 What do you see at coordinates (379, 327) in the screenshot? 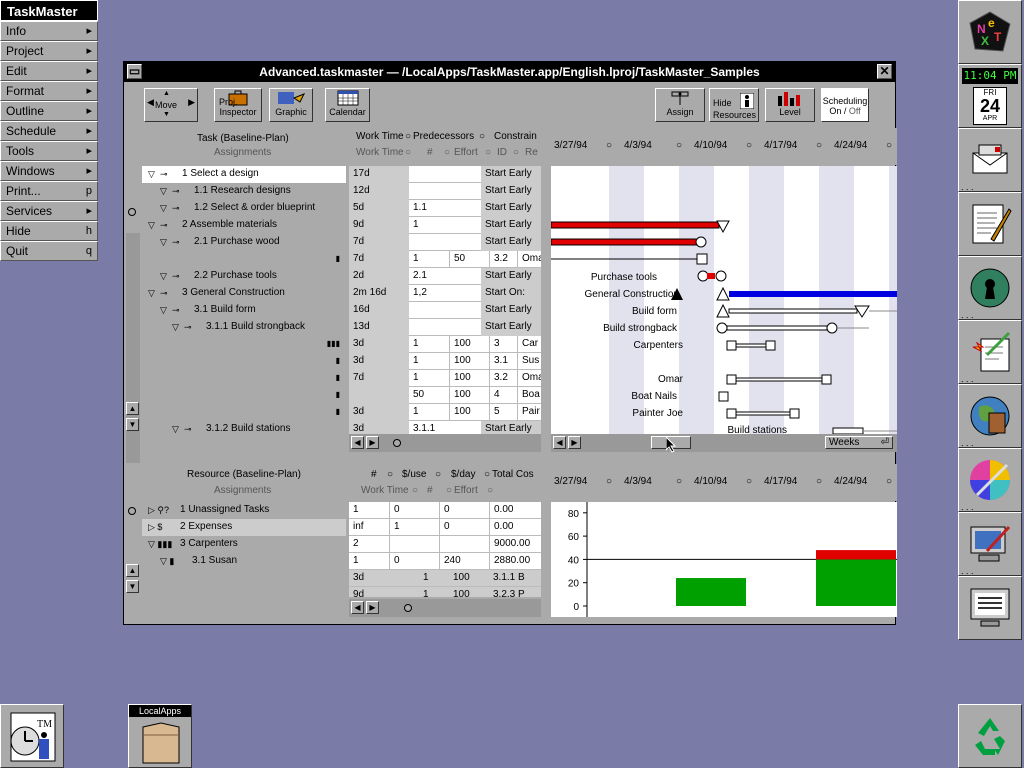
I see `work-time-cell: 13d` at bounding box center [379, 327].